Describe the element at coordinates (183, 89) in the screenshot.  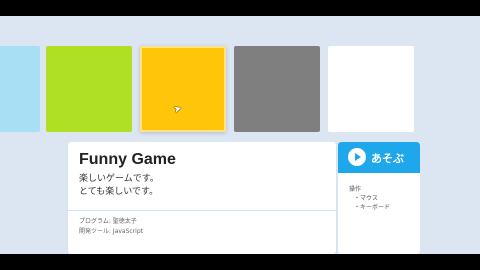
I see `game-thumbnail-yellow-selected` at that location.